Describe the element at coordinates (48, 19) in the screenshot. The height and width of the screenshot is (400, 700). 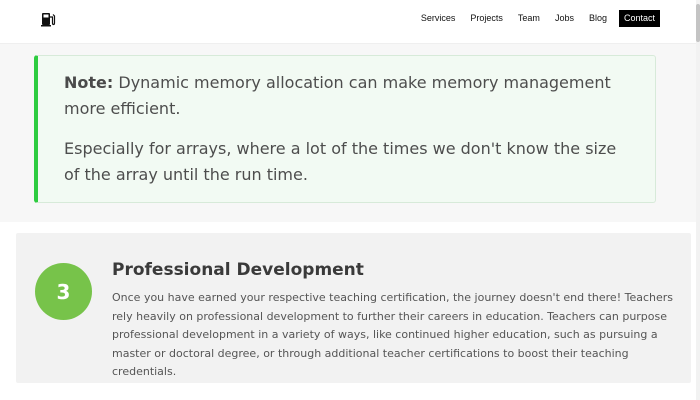
I see `fuel-pump-icon` at that location.